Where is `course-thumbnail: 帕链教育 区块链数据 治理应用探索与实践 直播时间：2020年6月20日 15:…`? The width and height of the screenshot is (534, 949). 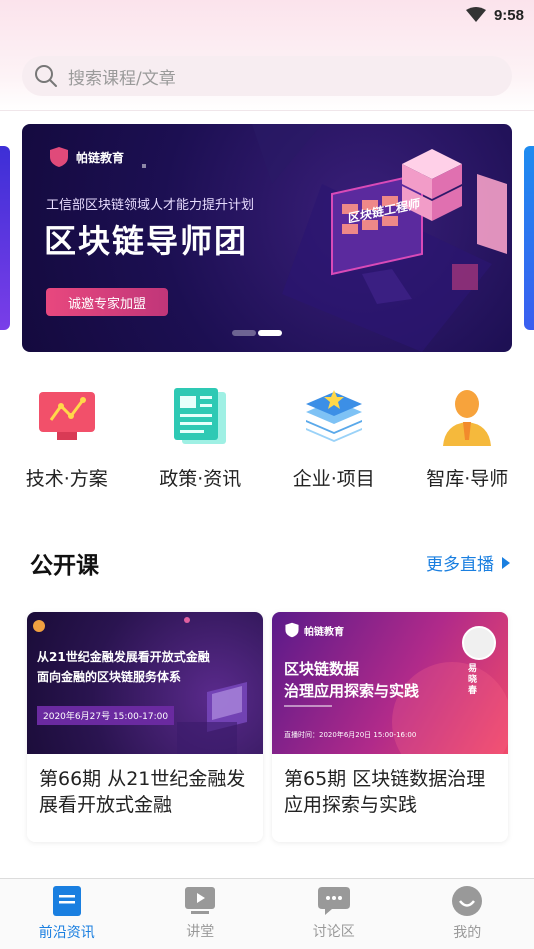
course-thumbnail: 帕链教育 区块链数据 治理应用探索与实践 直播时间：2020年6月20日 15:… is located at coordinates (390, 683).